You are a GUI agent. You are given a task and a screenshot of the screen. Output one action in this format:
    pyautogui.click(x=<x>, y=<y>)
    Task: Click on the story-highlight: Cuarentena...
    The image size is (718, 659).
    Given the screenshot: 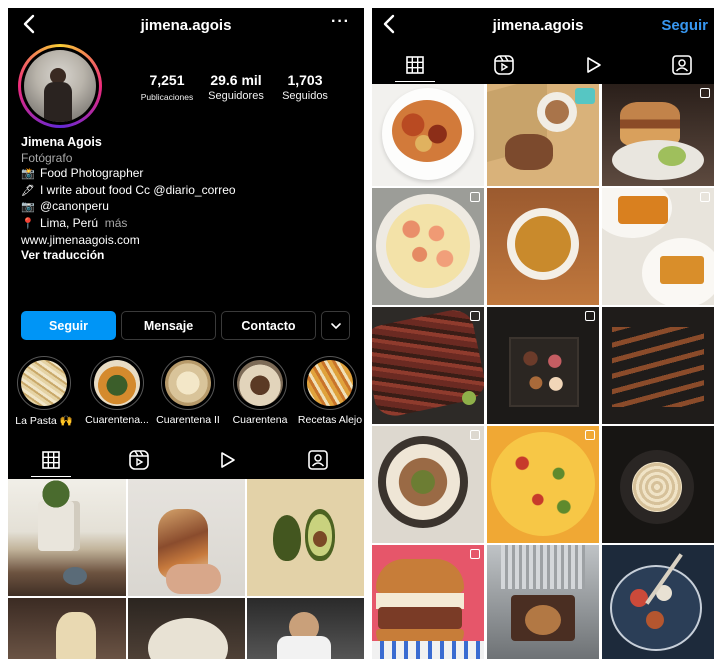 What is the action you would take?
    pyautogui.click(x=117, y=391)
    